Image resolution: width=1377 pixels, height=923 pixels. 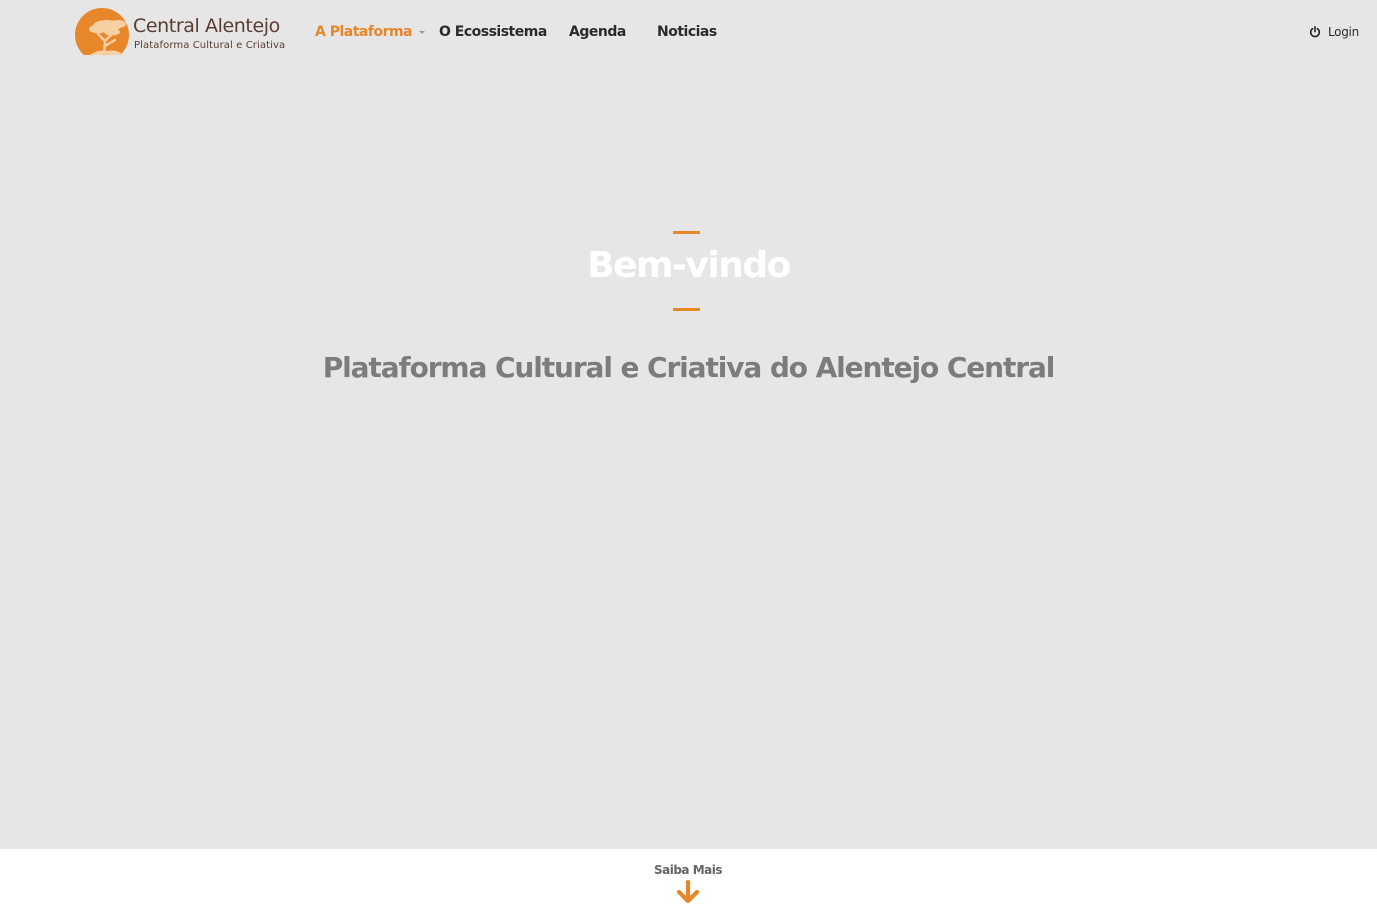 What do you see at coordinates (597, 32) in the screenshot?
I see `nav-item-agenda: Agenda` at bounding box center [597, 32].